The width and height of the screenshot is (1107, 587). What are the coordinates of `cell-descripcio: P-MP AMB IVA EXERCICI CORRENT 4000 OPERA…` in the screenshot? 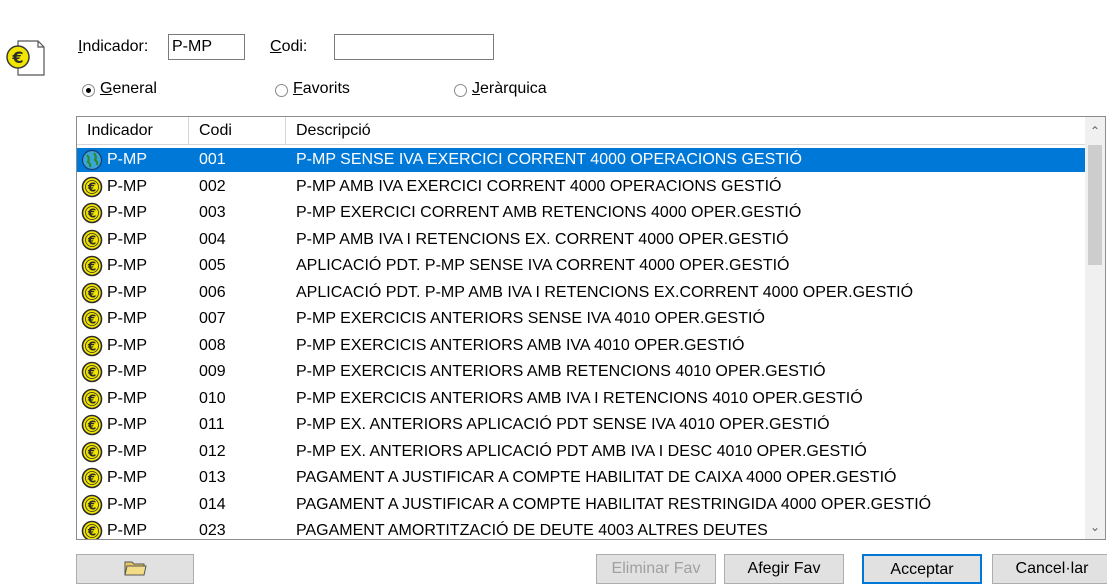 It's located at (539, 186).